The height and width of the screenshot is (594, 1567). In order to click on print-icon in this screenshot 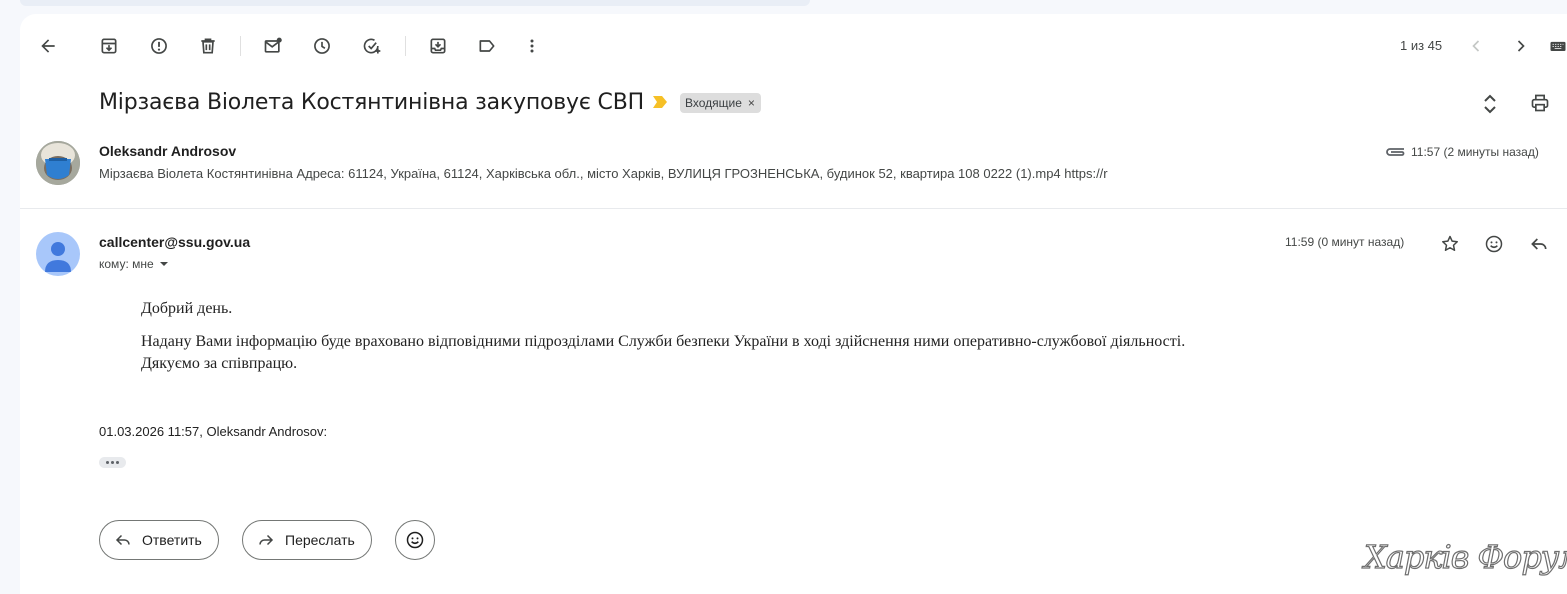, I will do `click(1540, 103)`.